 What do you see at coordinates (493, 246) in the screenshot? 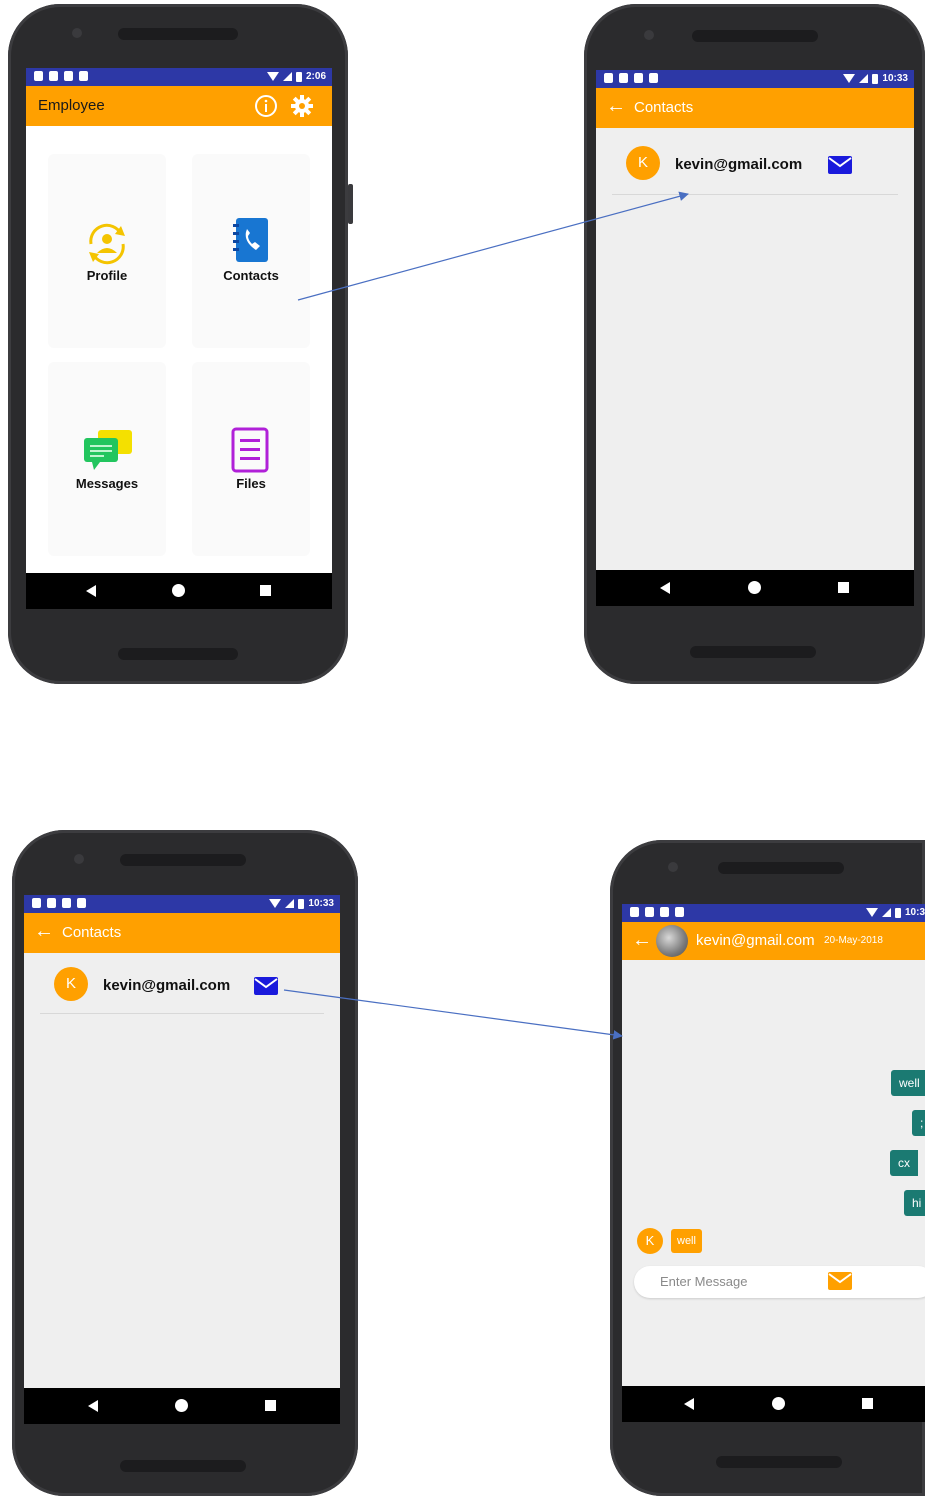
I see `flow-arrow-contacts` at bounding box center [493, 246].